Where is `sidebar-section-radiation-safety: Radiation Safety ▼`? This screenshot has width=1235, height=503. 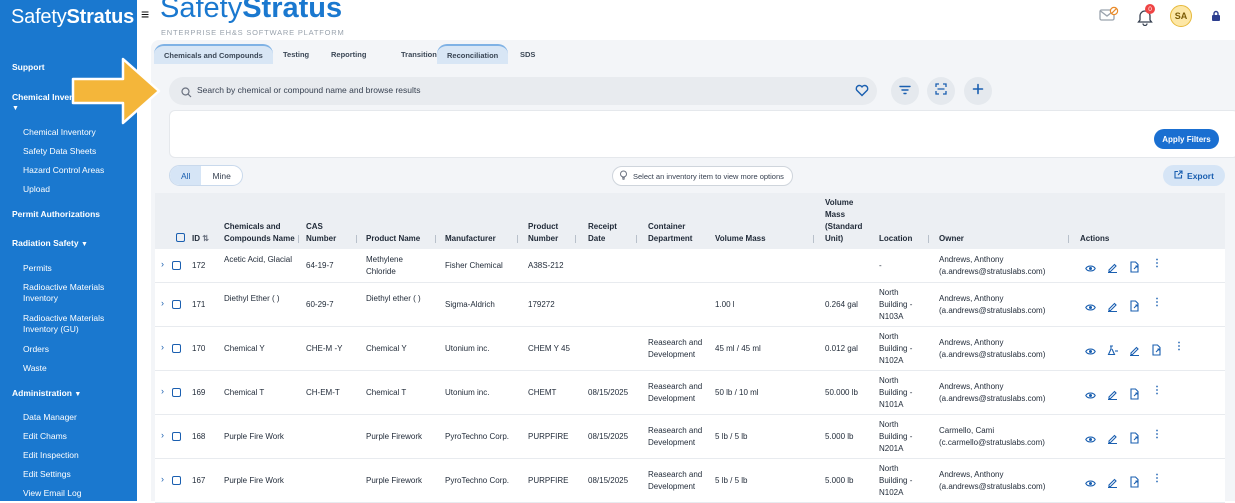
sidebar-section-radiation-safety: Radiation Safety ▼ is located at coordinates (50, 243).